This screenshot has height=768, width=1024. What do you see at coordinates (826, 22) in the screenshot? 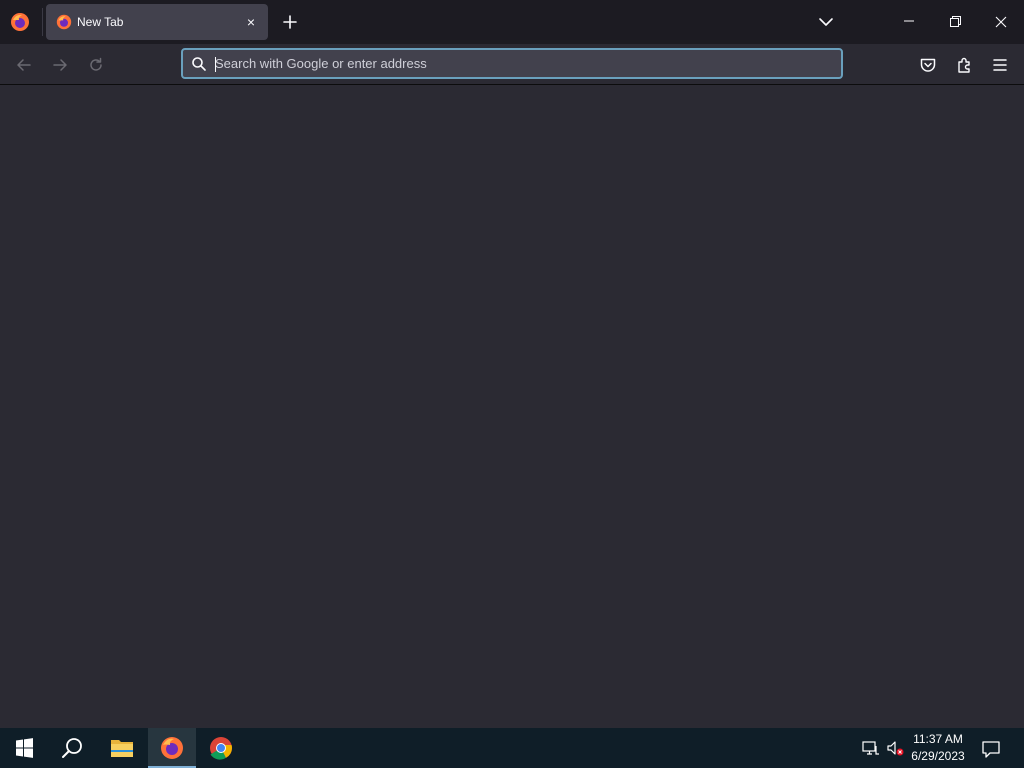
I see `list-all-tabs-chevron-down-icon` at bounding box center [826, 22].